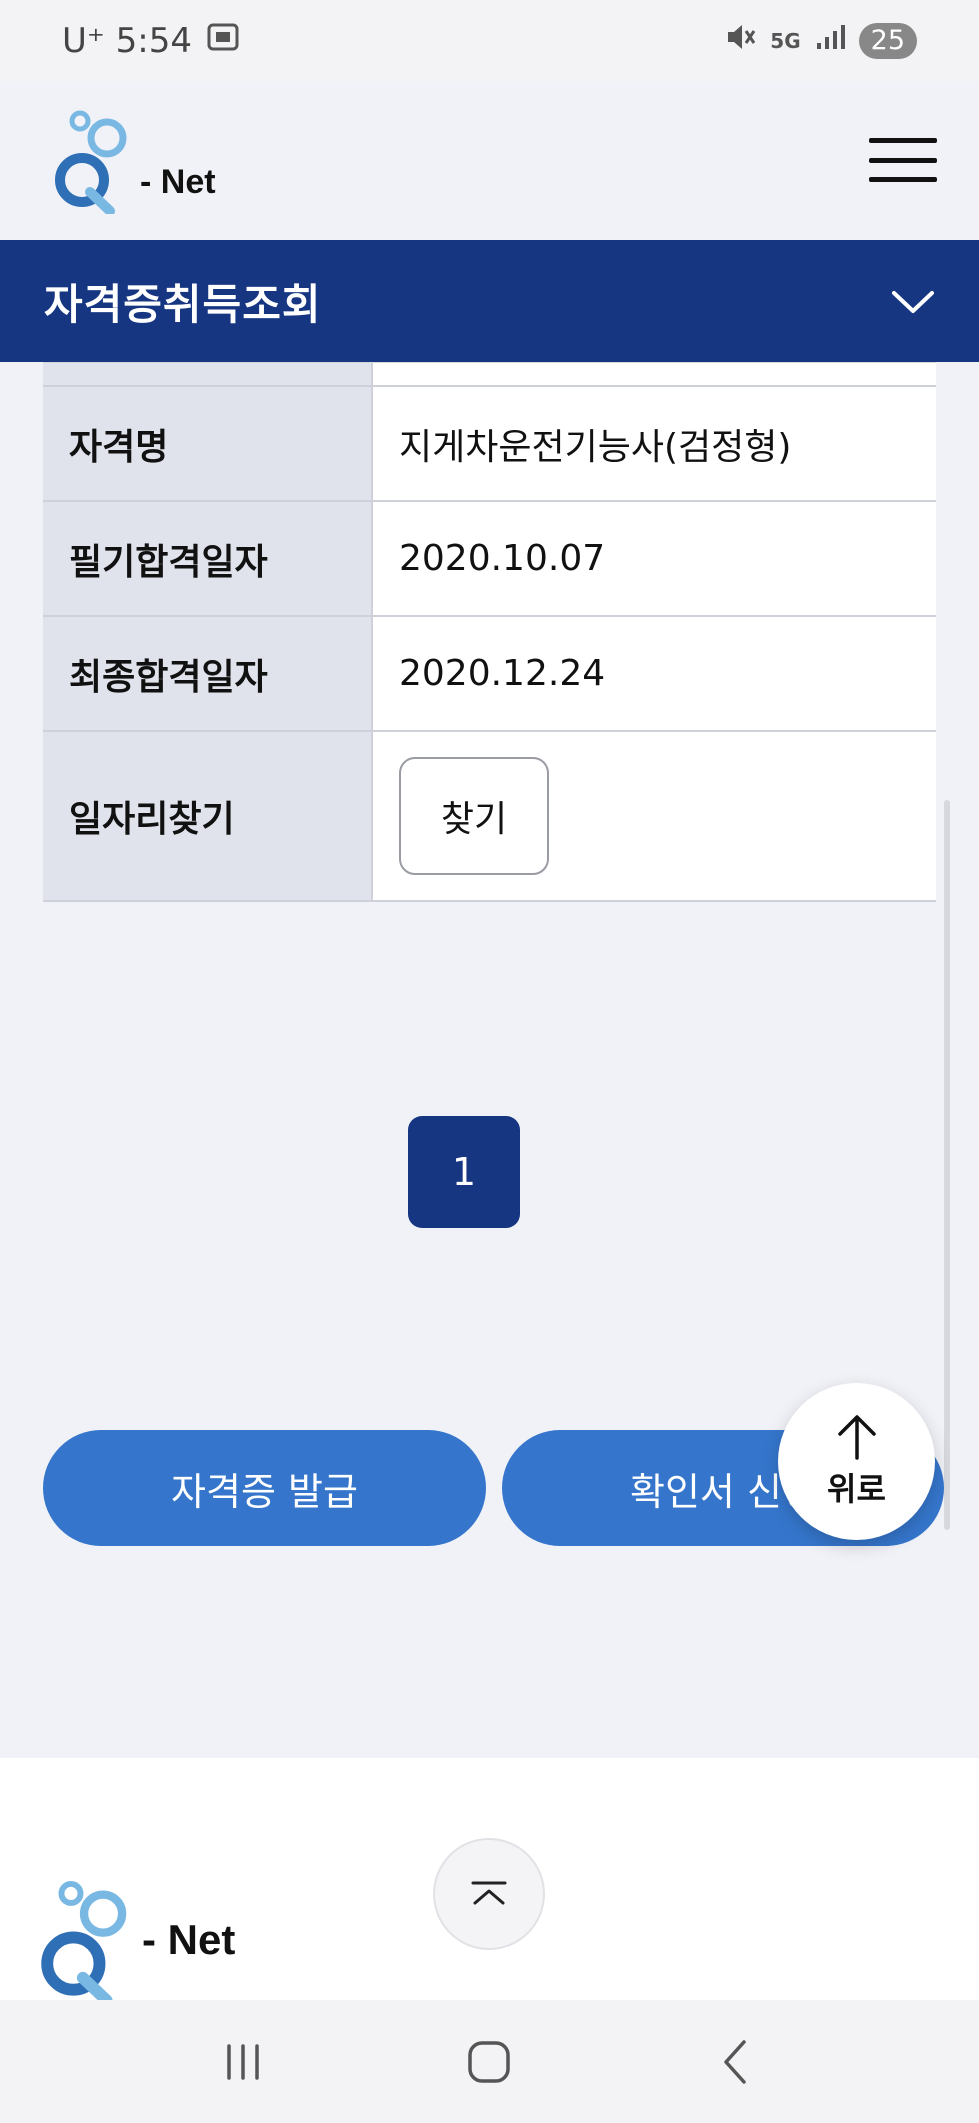 The image size is (979, 2123). I want to click on table-header-cell: 최종합격일자, so click(208, 673).